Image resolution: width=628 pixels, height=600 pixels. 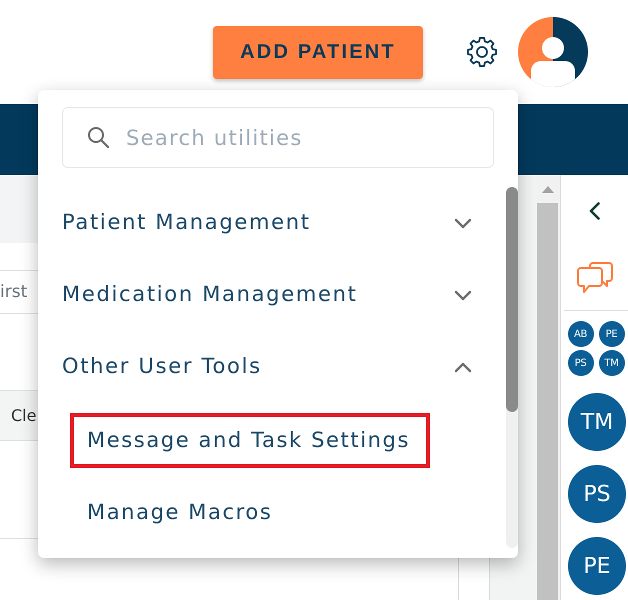 What do you see at coordinates (482, 52) in the screenshot?
I see `settings-icon` at bounding box center [482, 52].